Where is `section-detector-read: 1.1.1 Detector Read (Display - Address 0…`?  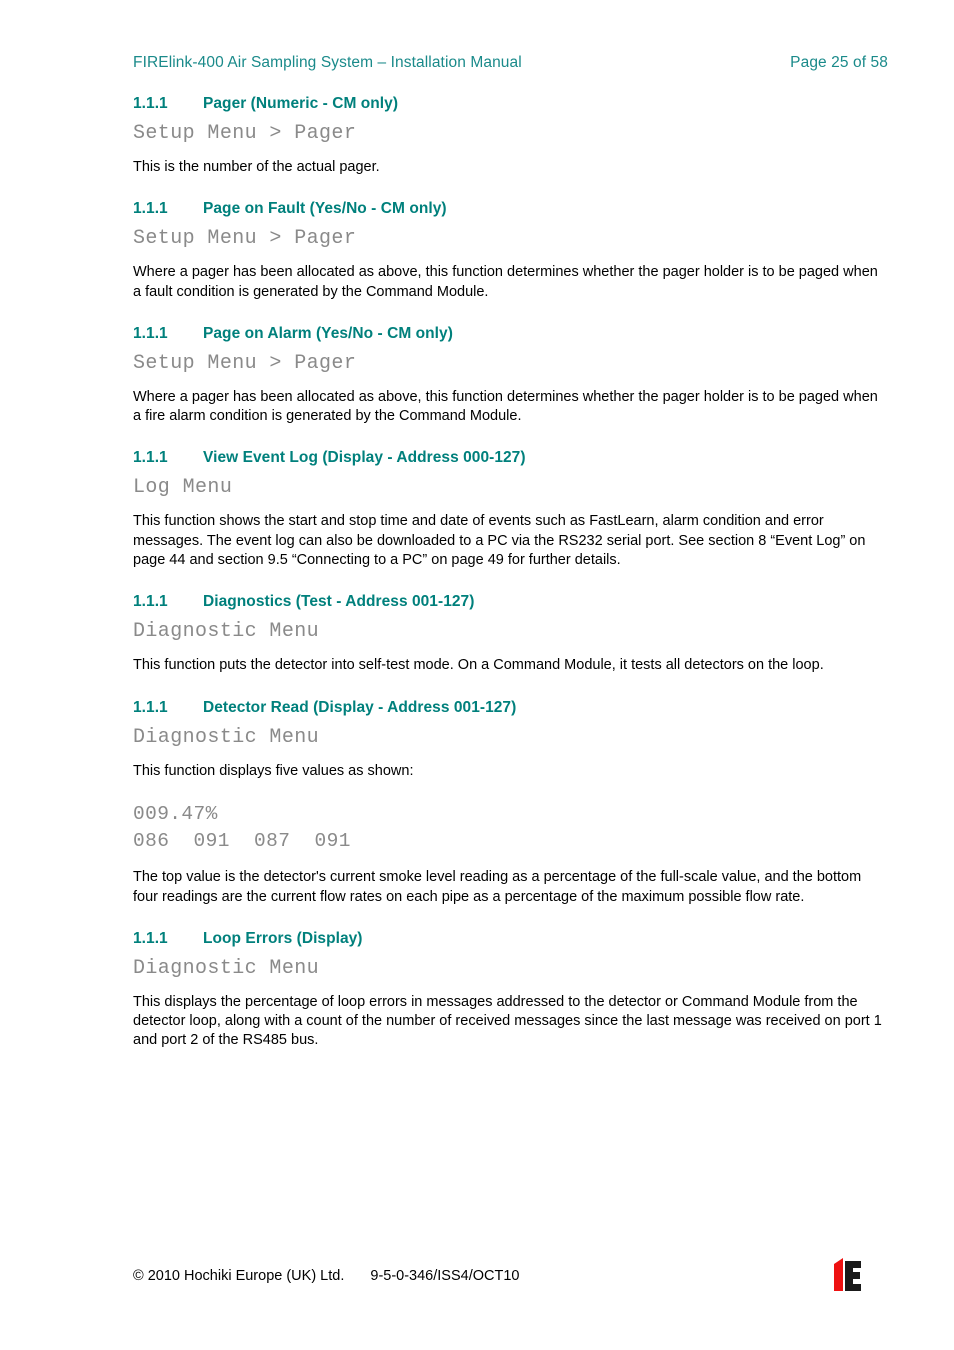 section-detector-read: 1.1.1 Detector Read (Display - Address 0… is located at coordinates (510, 803).